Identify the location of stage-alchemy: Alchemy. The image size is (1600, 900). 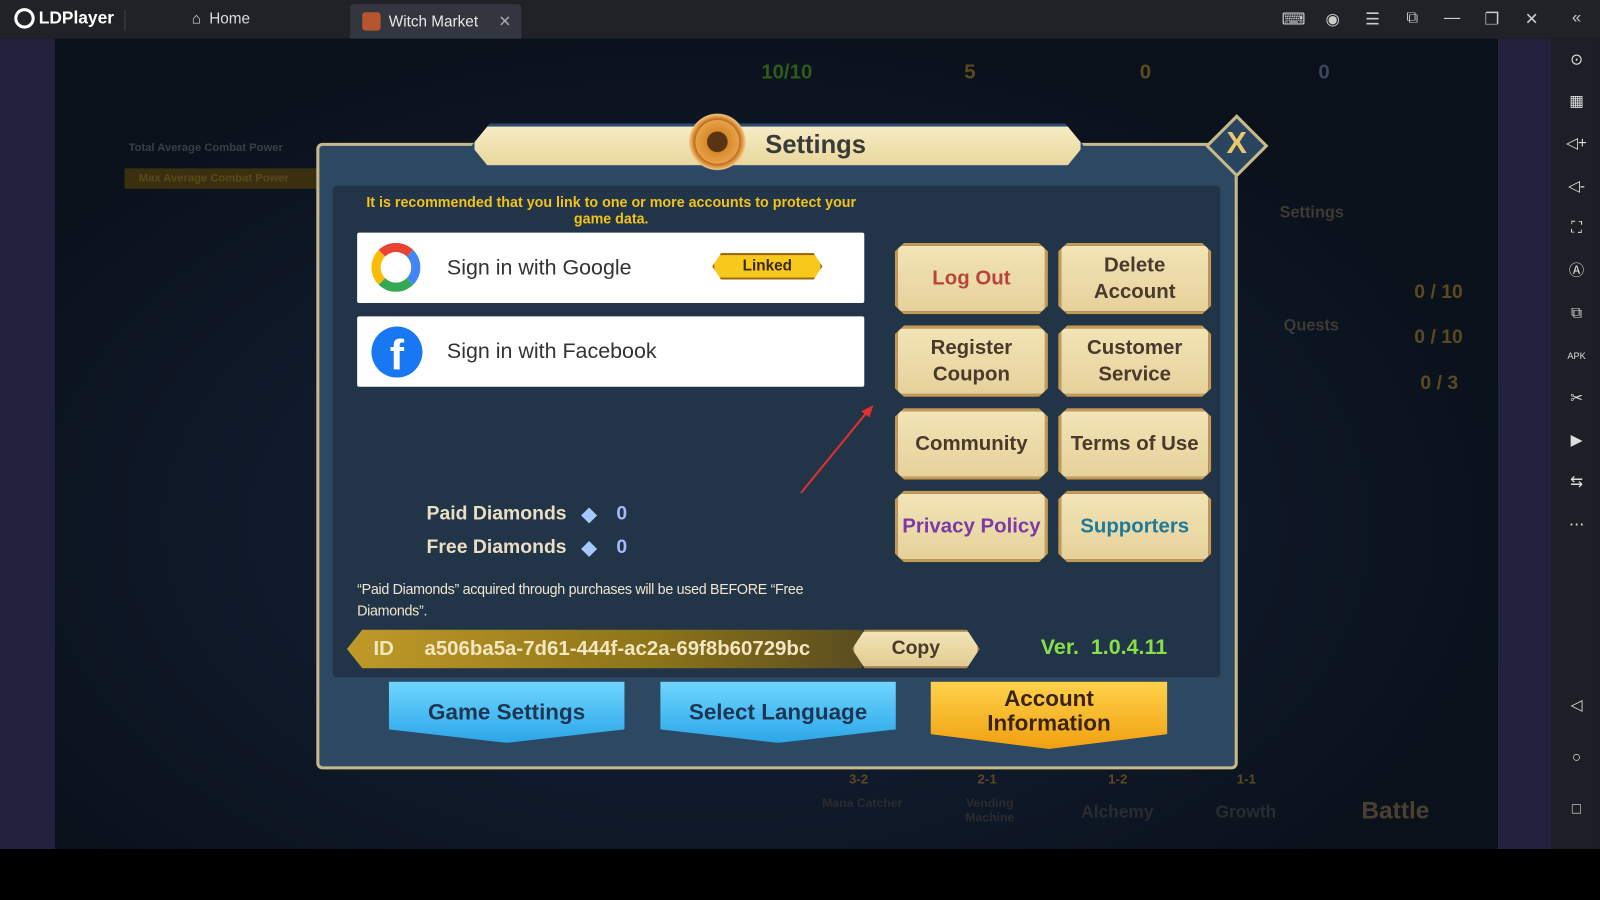
(1117, 812).